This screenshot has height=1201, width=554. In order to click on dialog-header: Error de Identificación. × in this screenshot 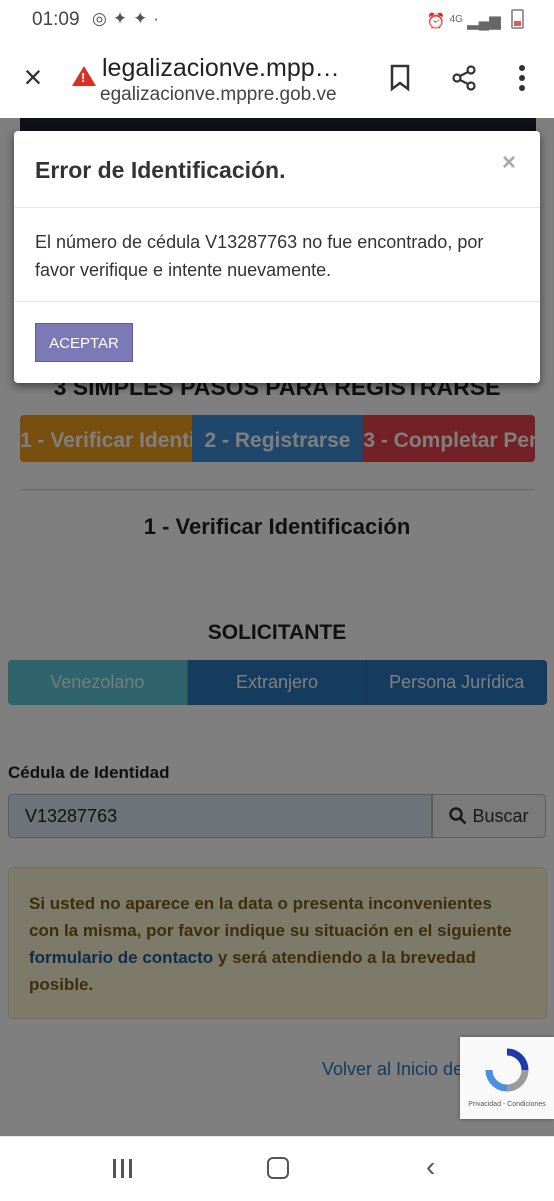, I will do `click(277, 169)`.